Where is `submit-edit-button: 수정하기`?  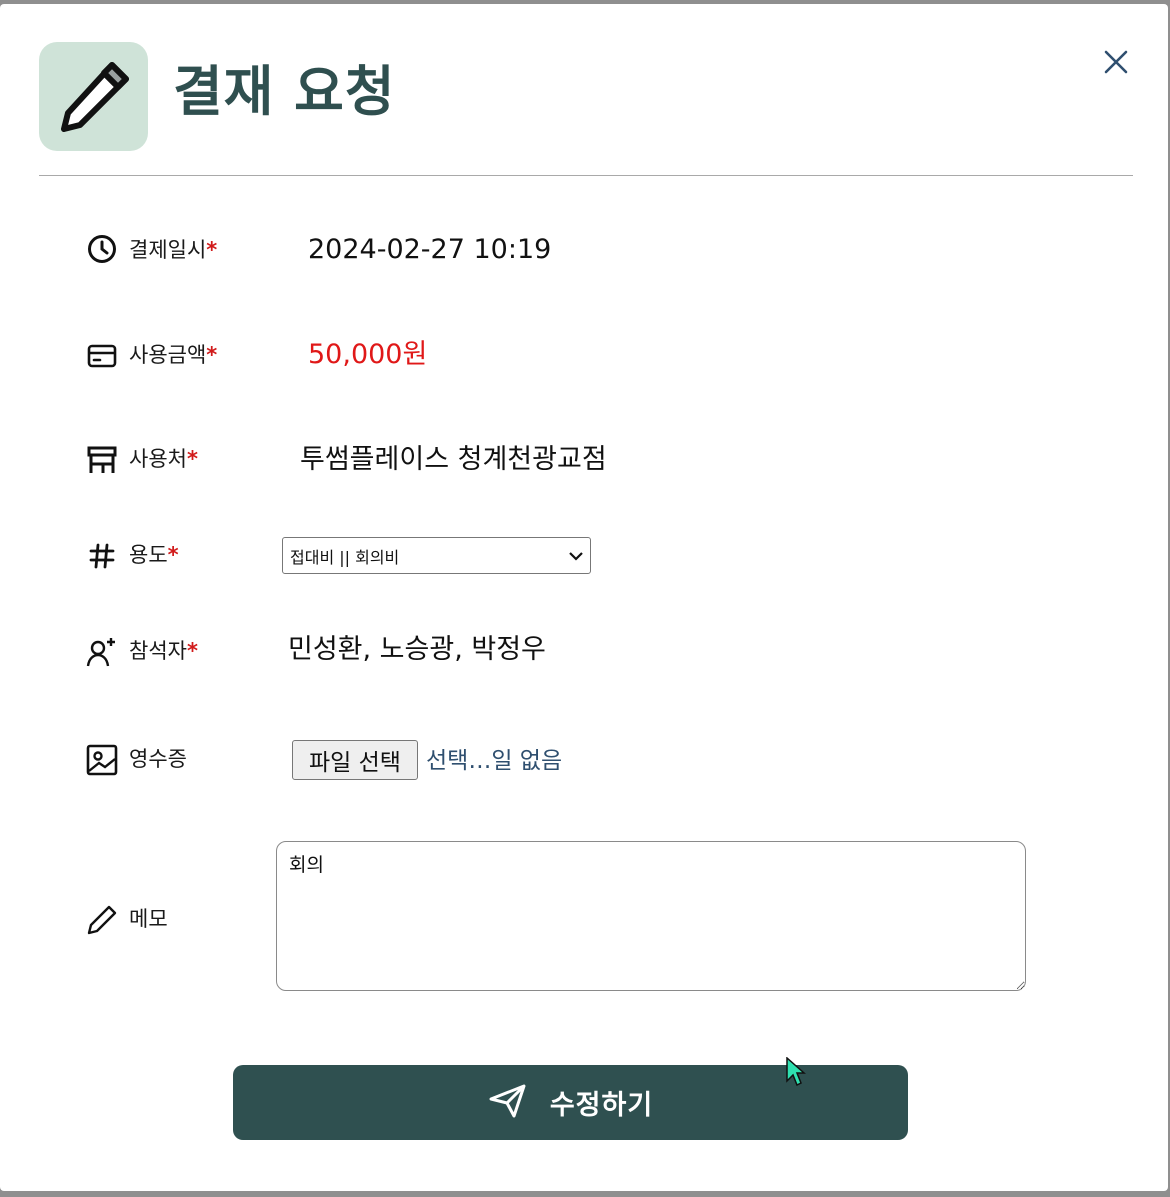 submit-edit-button: 수정하기 is located at coordinates (570, 1102).